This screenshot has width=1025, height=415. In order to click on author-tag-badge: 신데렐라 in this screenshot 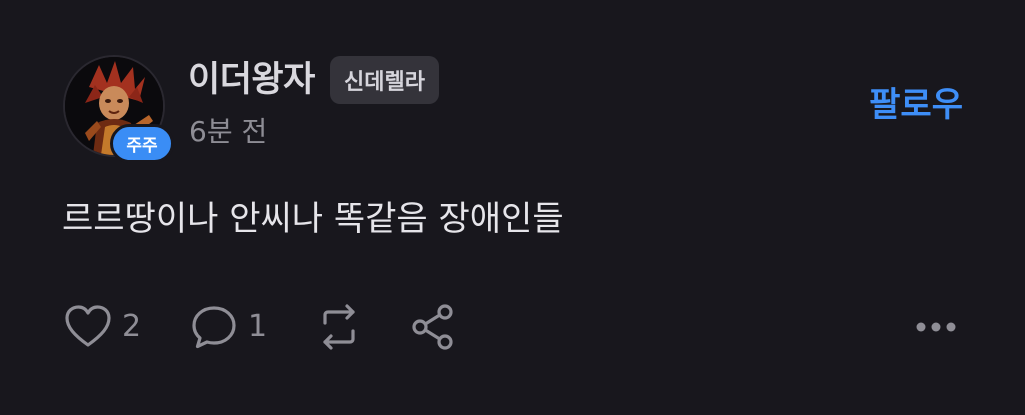, I will do `click(384, 80)`.